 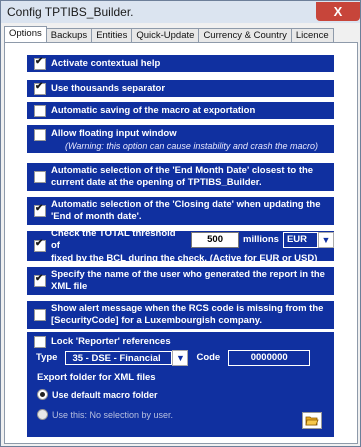 I want to click on threshold-label-mid: millions, so click(x=261, y=239).